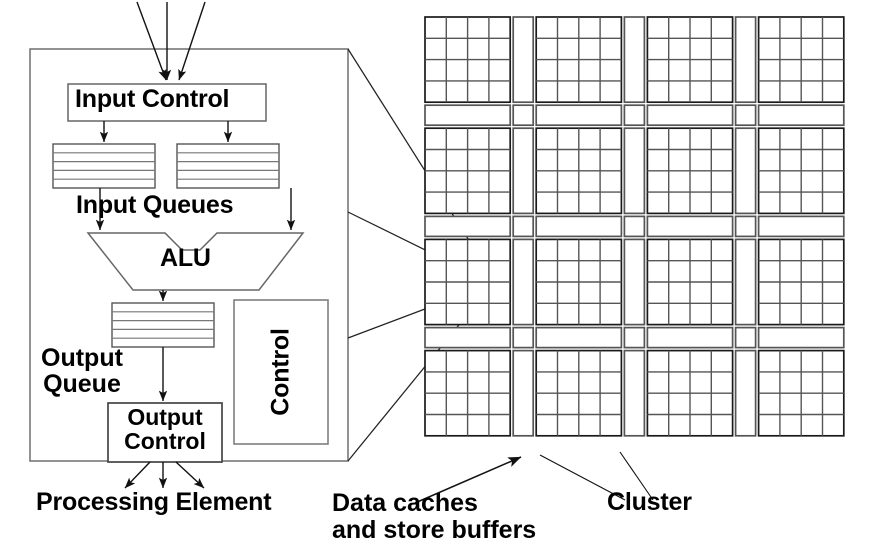  I want to click on pe-input-arrows, so click(171, 41).